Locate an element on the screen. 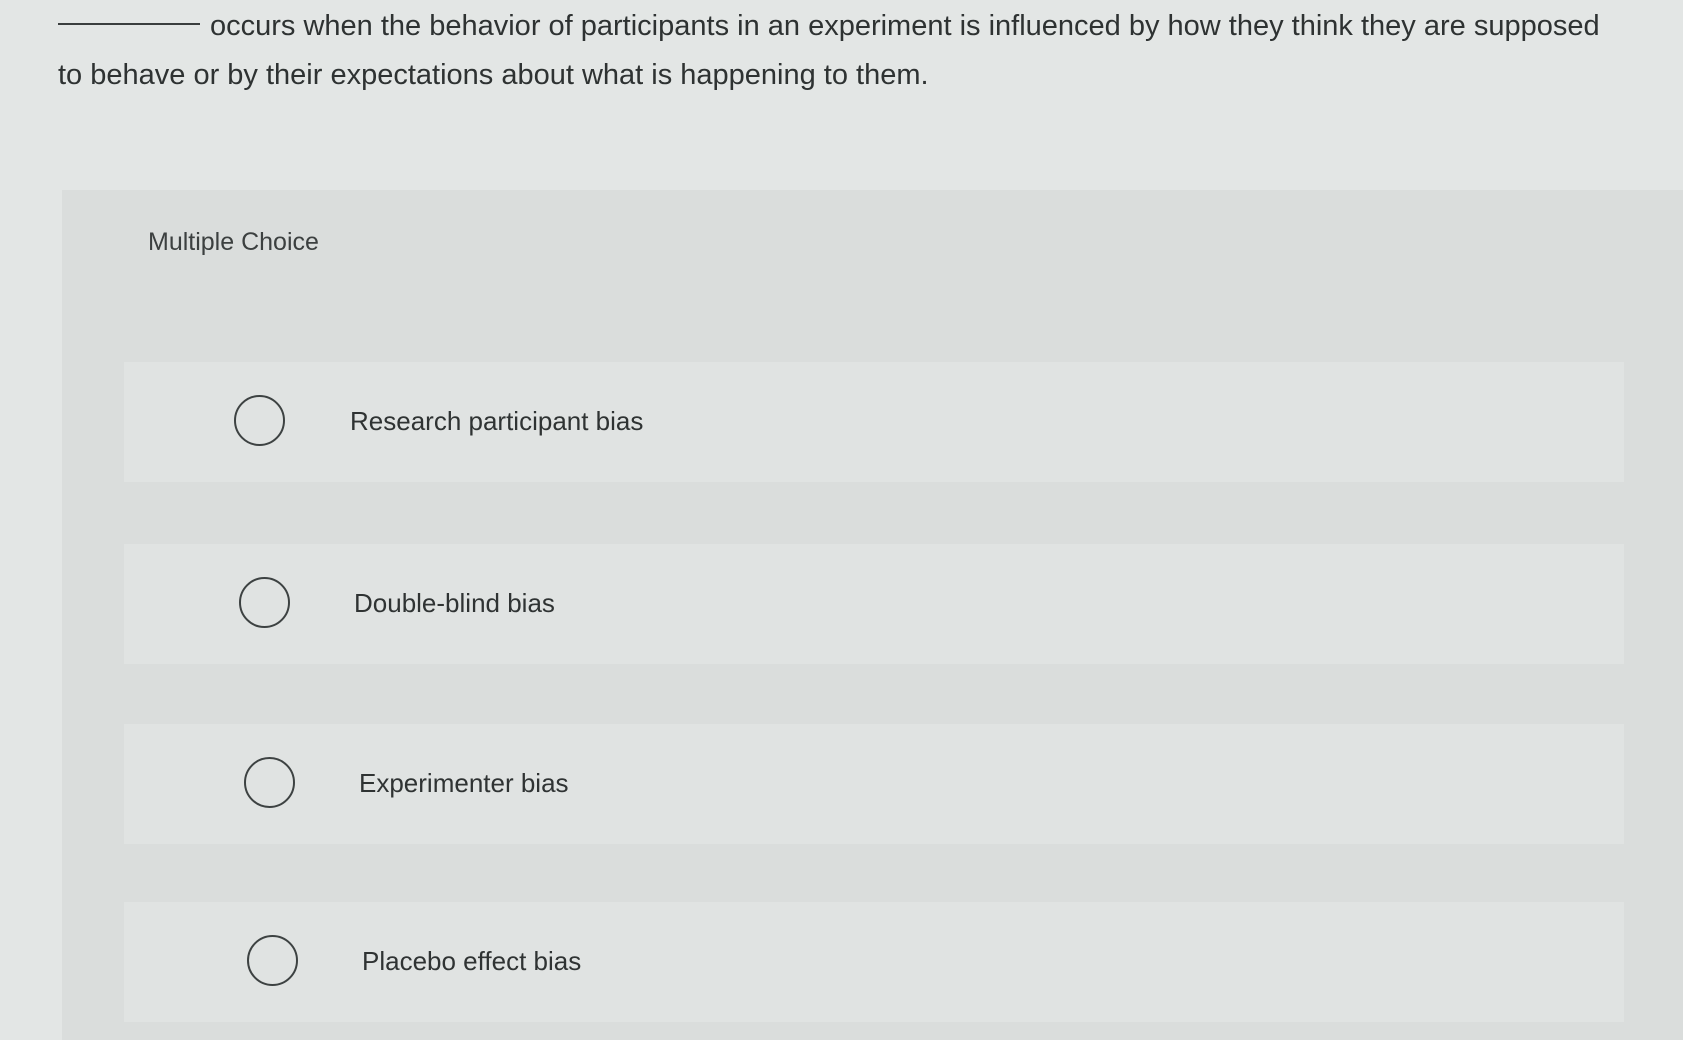 This screenshot has height=1040, width=1683. option-double-blind-bias: Double-blind bias is located at coordinates (874, 604).